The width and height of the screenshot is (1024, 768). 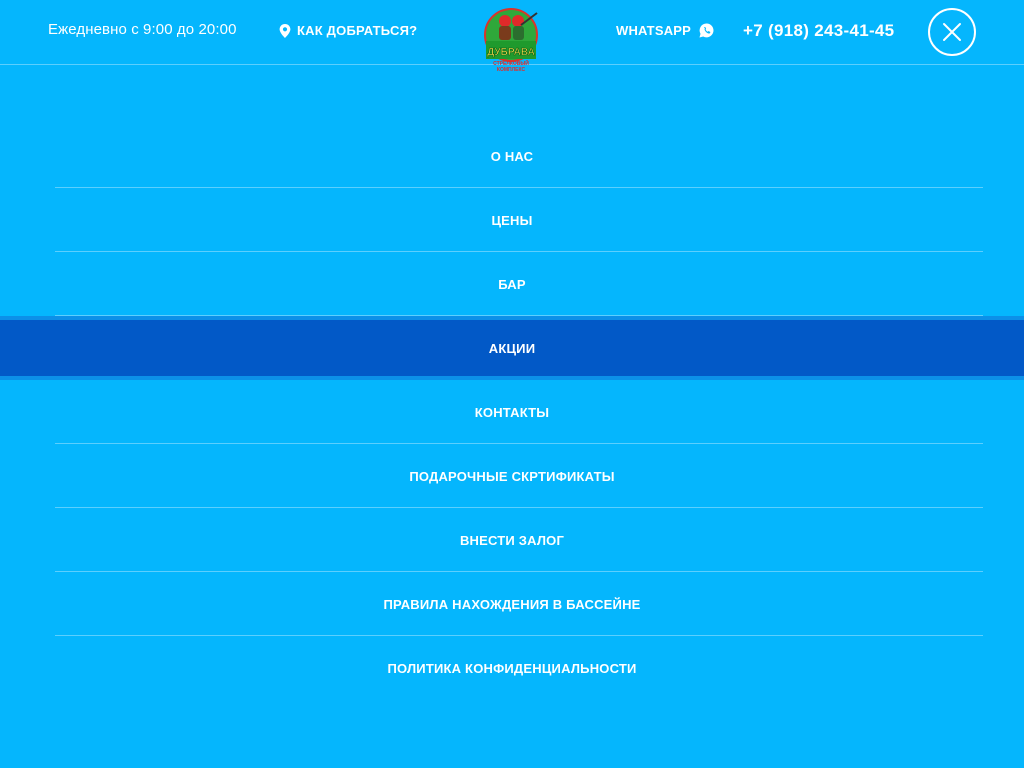 I want to click on menu-item-about: О НАС, so click(x=512, y=156).